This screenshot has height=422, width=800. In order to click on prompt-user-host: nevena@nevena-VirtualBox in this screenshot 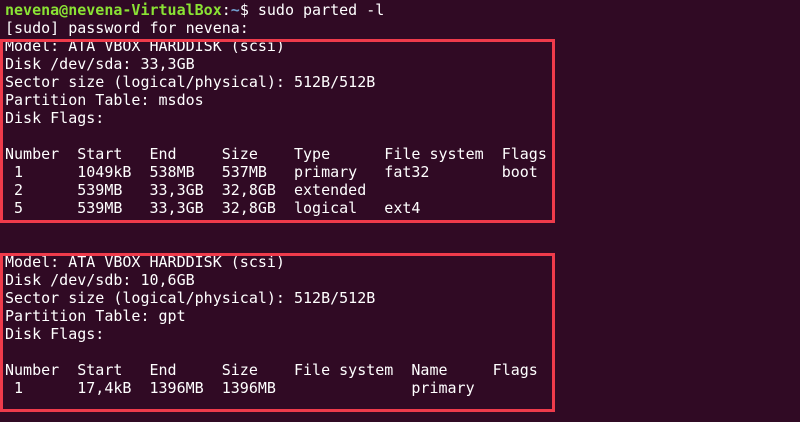, I will do `click(113, 10)`.